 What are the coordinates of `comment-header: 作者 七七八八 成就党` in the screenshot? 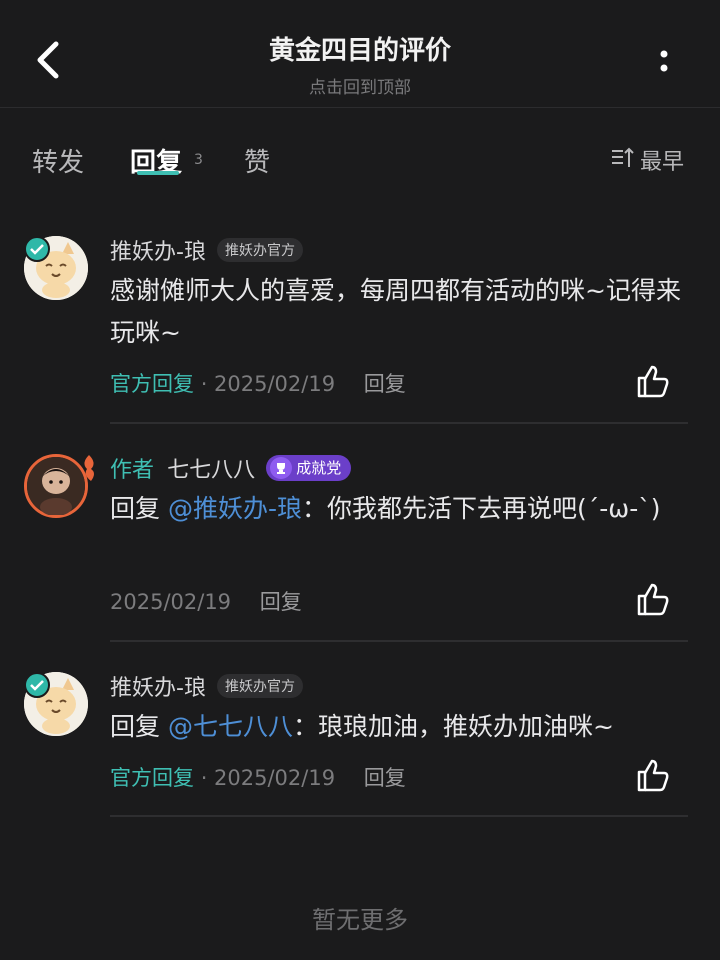 It's located at (231, 467).